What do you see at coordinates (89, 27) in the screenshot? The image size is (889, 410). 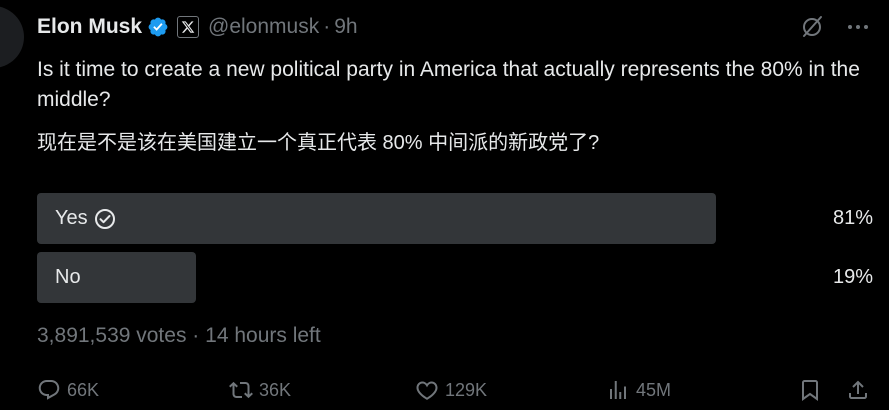 I see `author-name: Elon Musk` at bounding box center [89, 27].